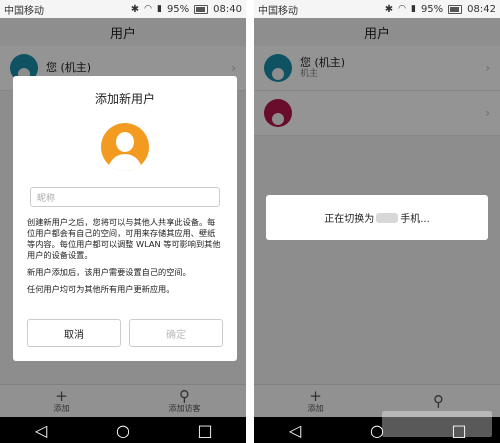 The image size is (500, 443). Describe the element at coordinates (125, 147) in the screenshot. I see `new-user-avatar-icon` at that location.